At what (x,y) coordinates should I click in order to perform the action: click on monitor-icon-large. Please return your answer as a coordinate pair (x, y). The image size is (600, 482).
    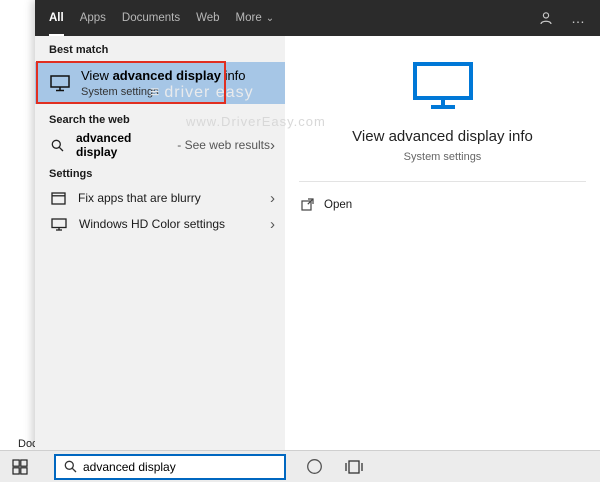
    Looking at the image, I should click on (443, 86).